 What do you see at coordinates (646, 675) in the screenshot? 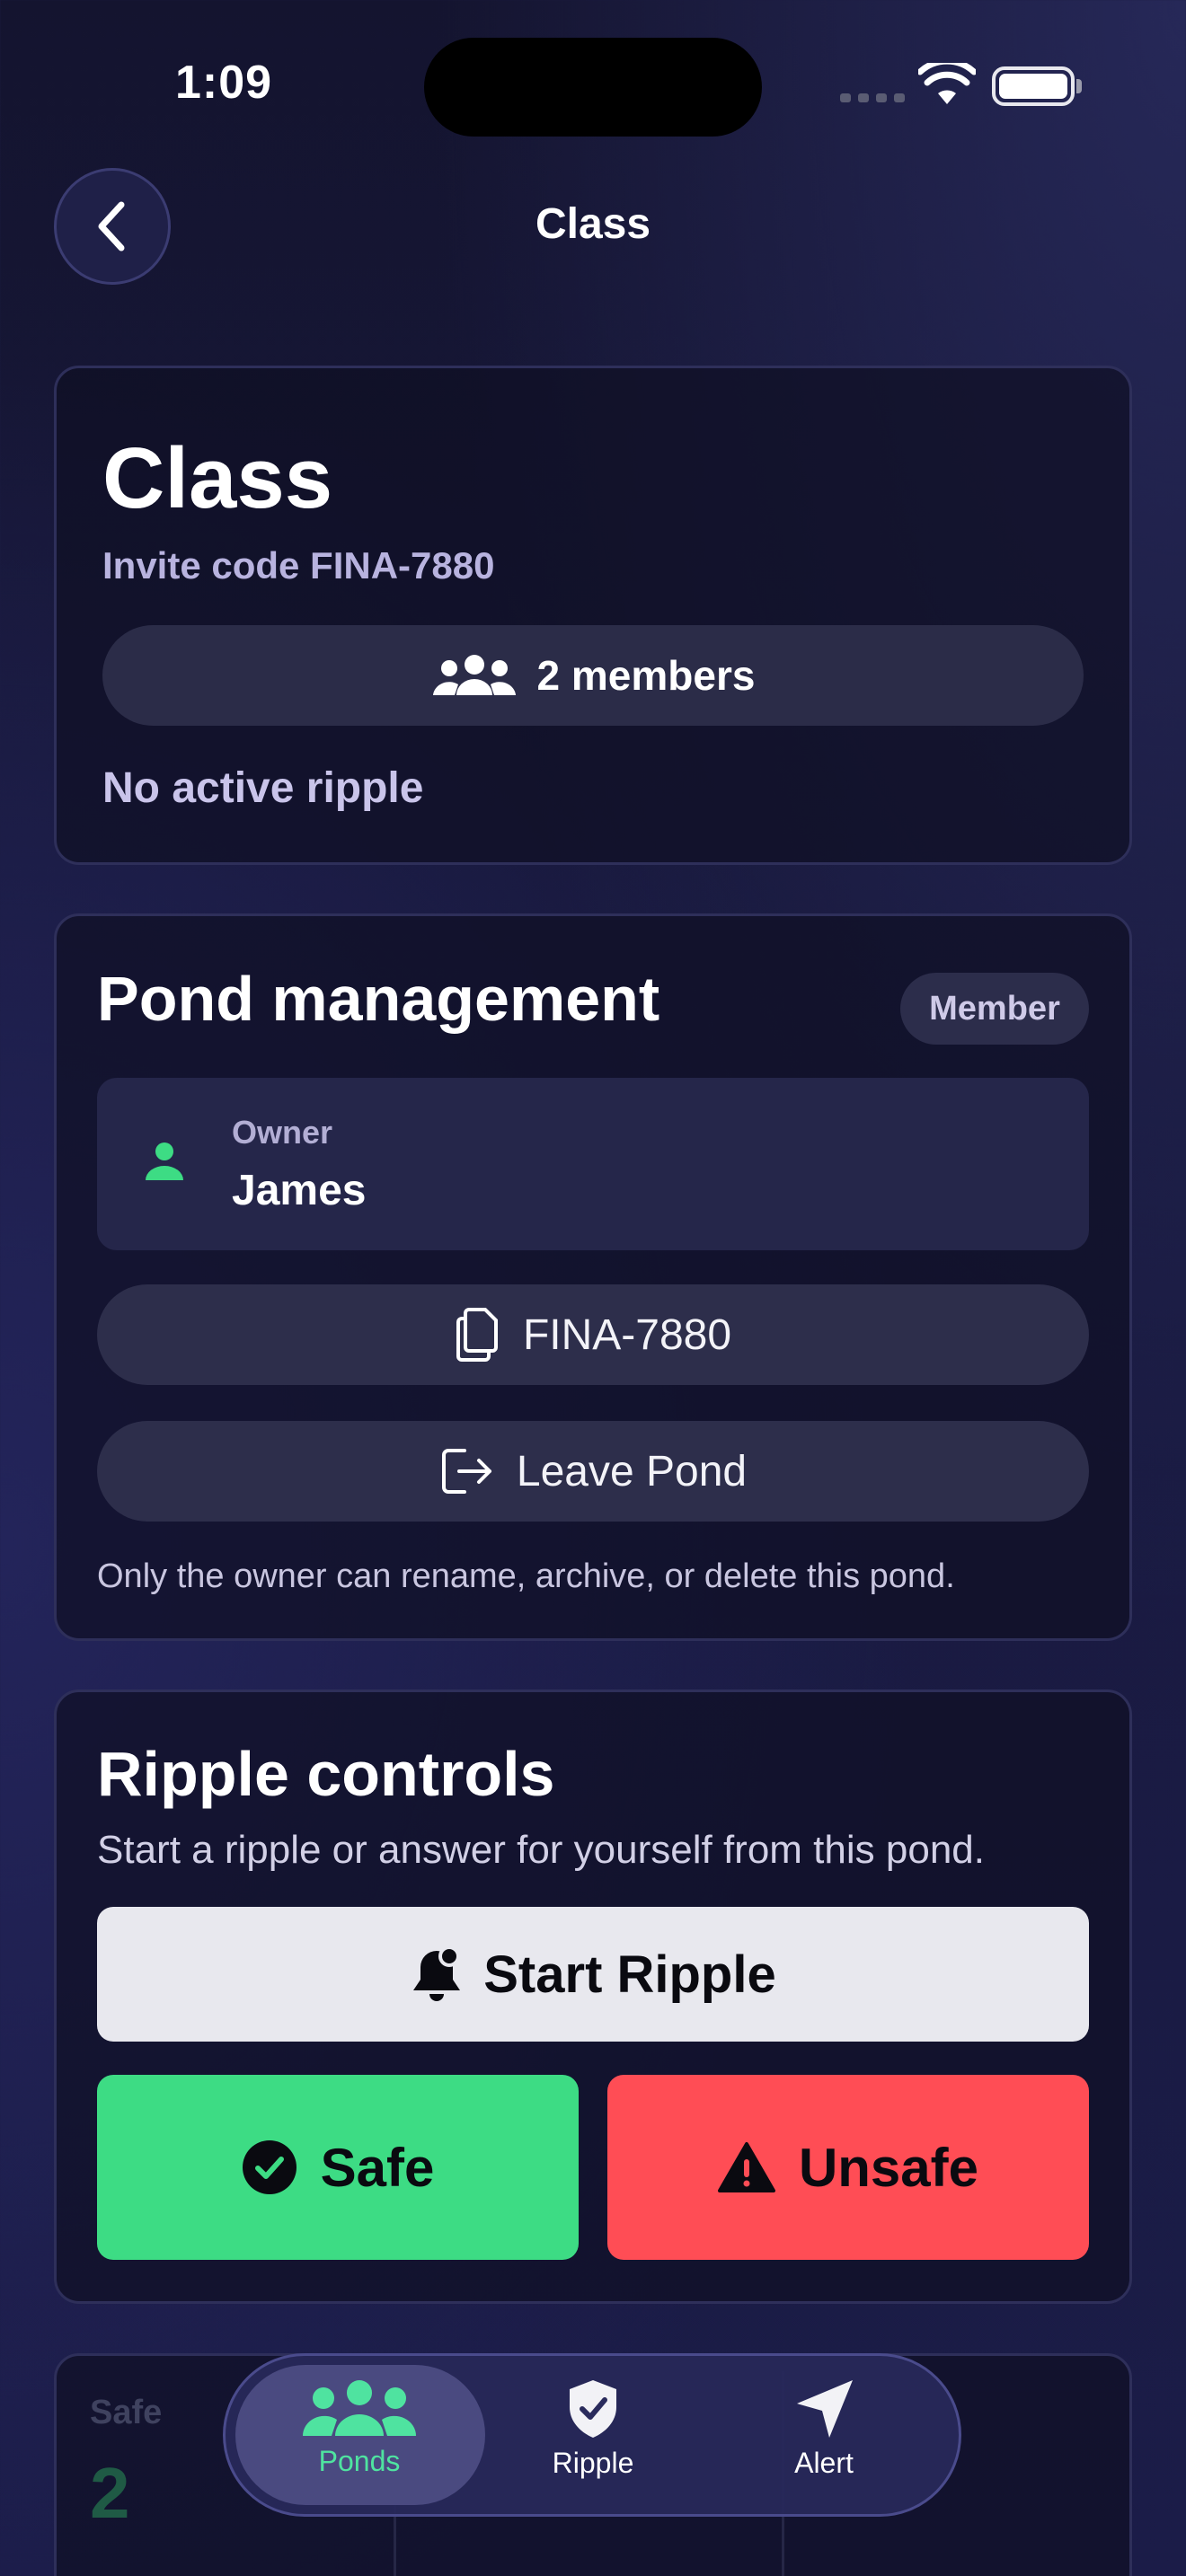
I see `members-count: 2 members` at bounding box center [646, 675].